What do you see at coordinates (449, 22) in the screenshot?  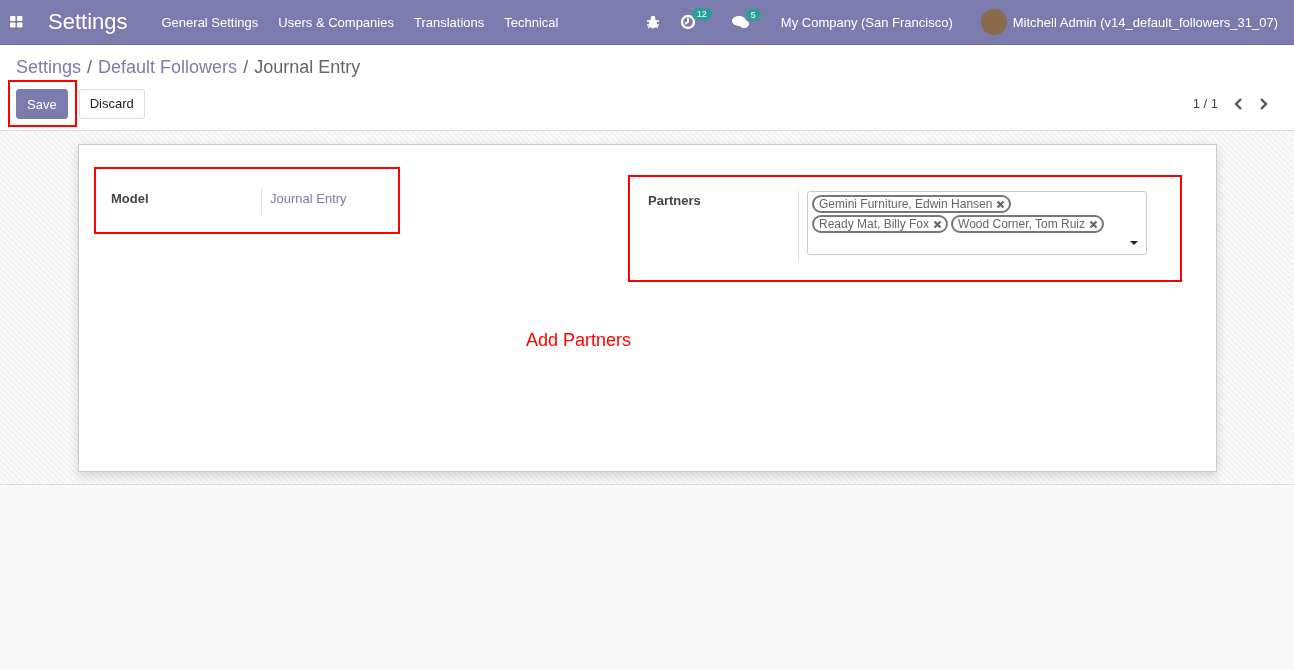 I see `menu-item: Translations` at bounding box center [449, 22].